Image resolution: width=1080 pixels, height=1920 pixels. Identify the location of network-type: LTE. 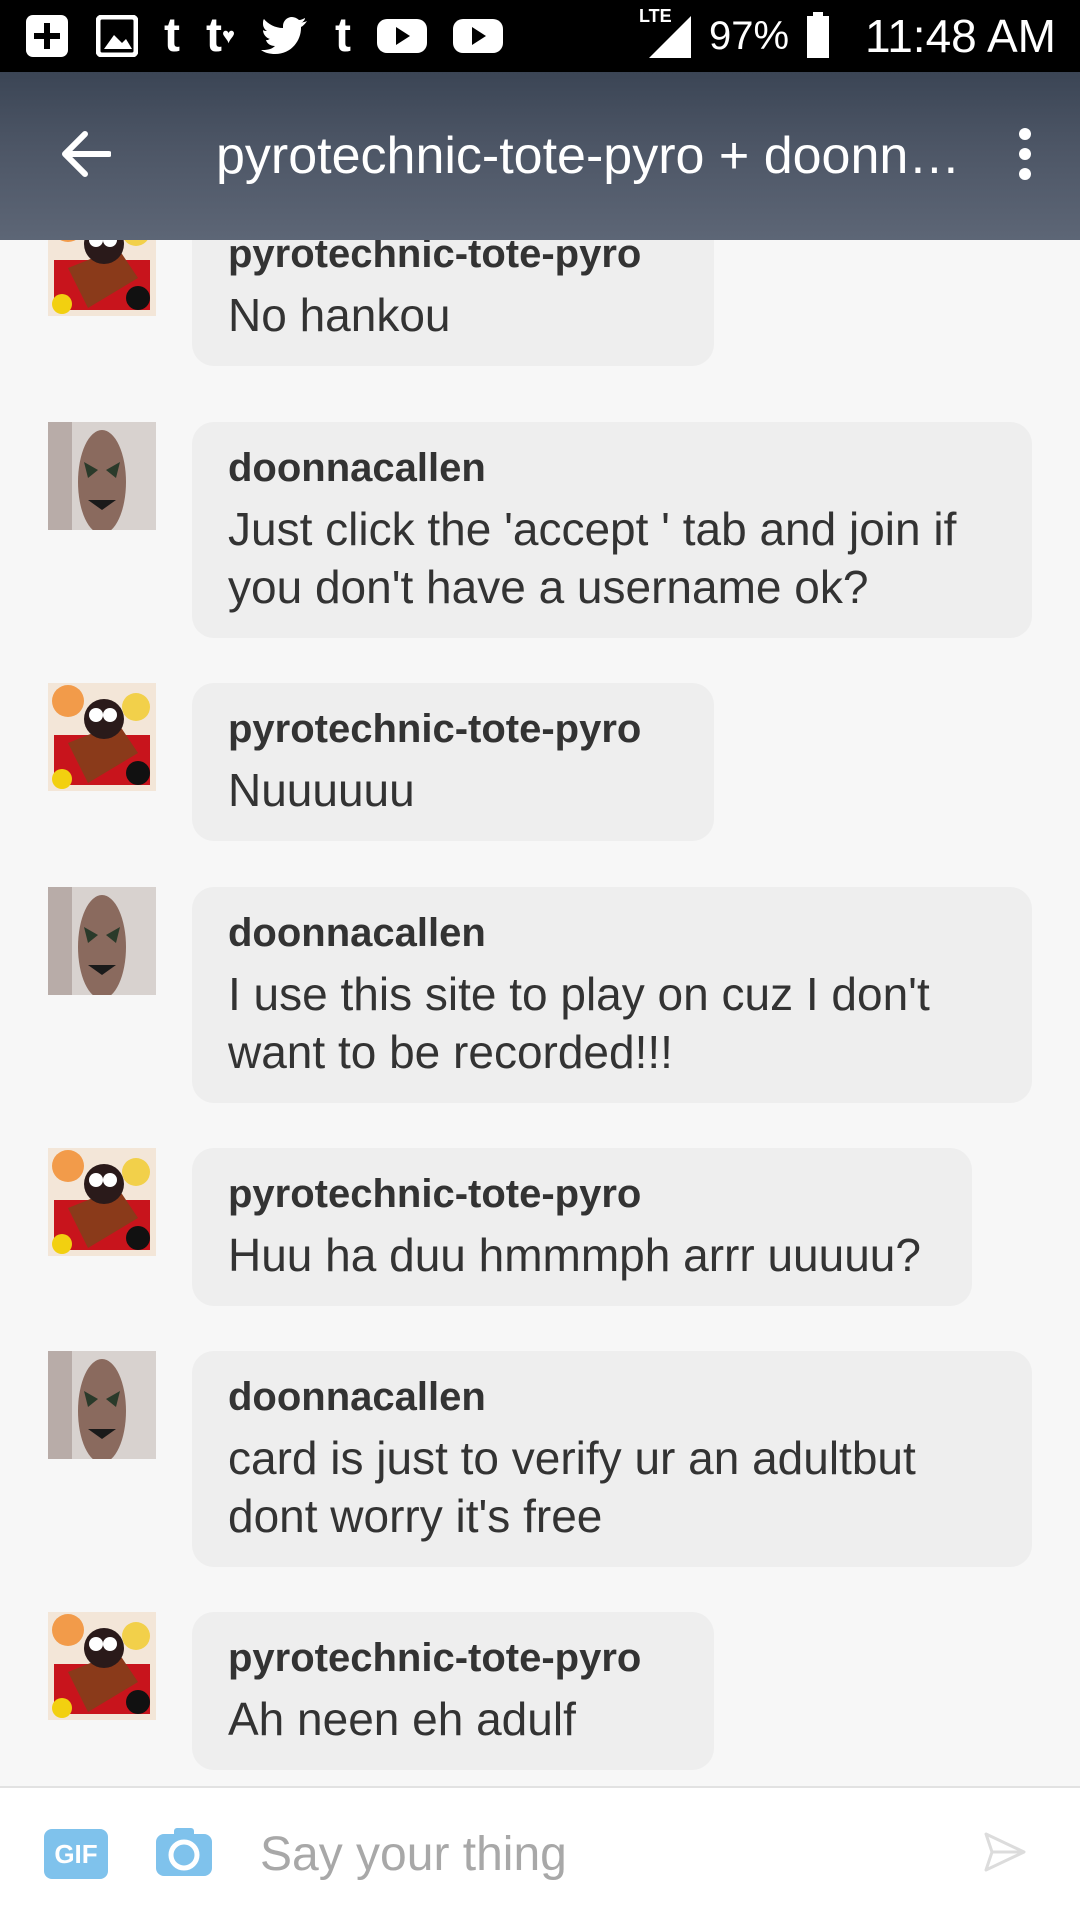
(655, 16).